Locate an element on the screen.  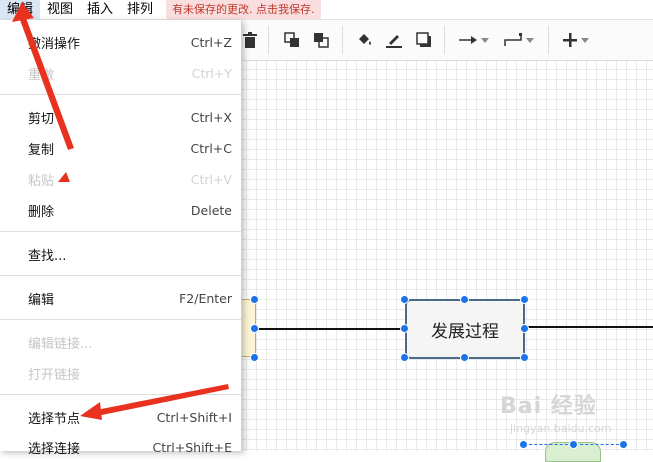
menu-item-label: 剪切 is located at coordinates (41, 119).